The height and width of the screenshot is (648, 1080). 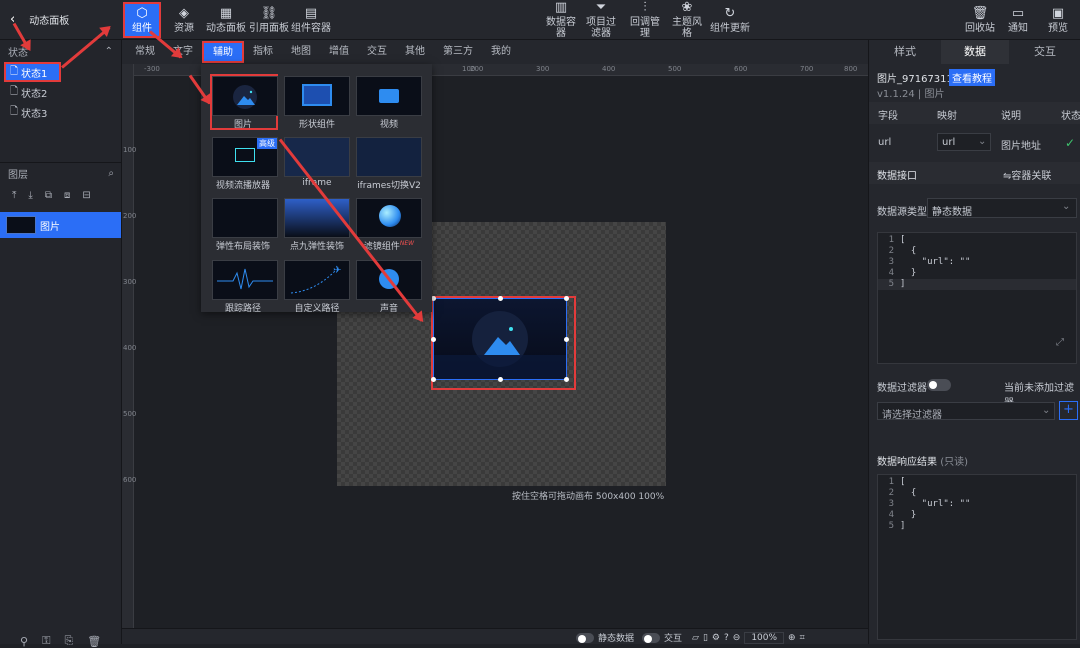 What do you see at coordinates (964, 142) in the screenshot?
I see `mapping-select: url ⌄` at bounding box center [964, 142].